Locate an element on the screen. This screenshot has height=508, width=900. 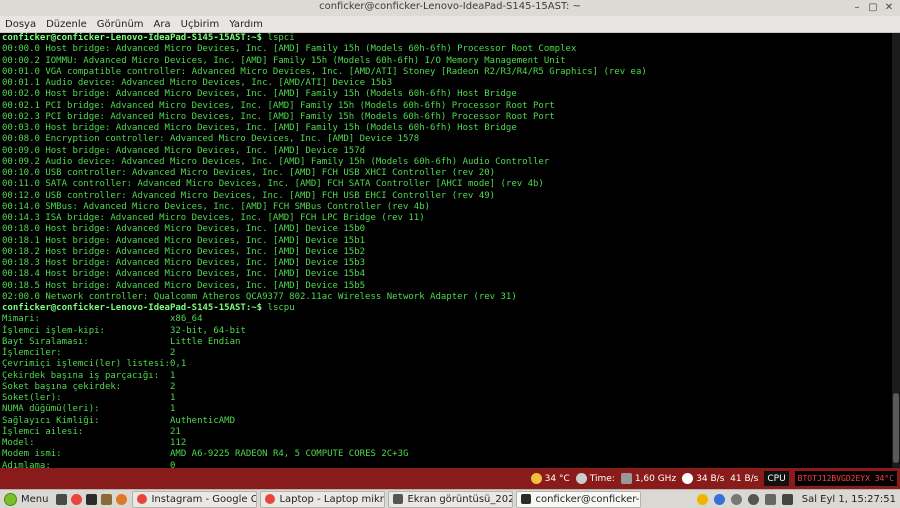
lscpu-key: Sağlayıcı Kimliği: is located at coordinates (51, 420).